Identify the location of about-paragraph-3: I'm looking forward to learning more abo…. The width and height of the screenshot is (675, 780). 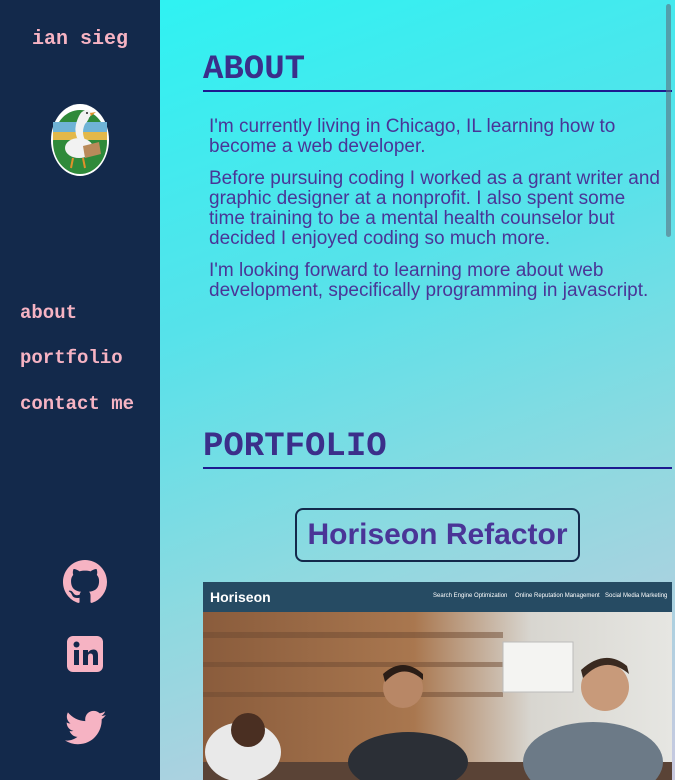
(429, 280).